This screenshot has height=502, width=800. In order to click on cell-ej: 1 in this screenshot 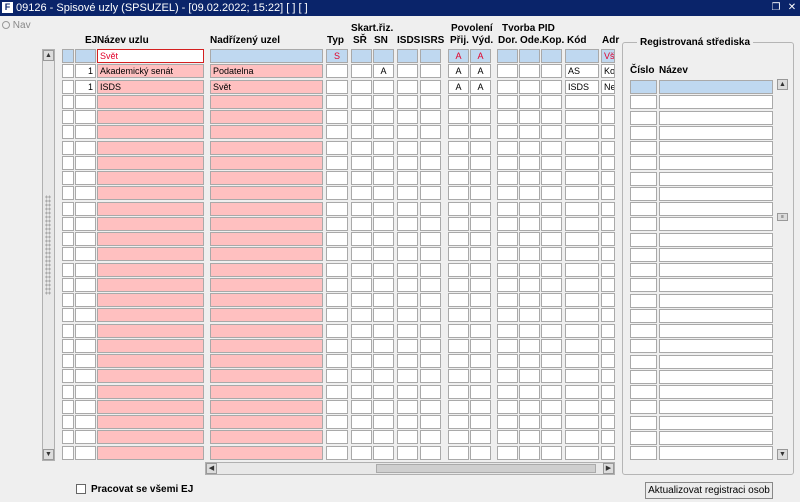, I will do `click(85, 71)`.